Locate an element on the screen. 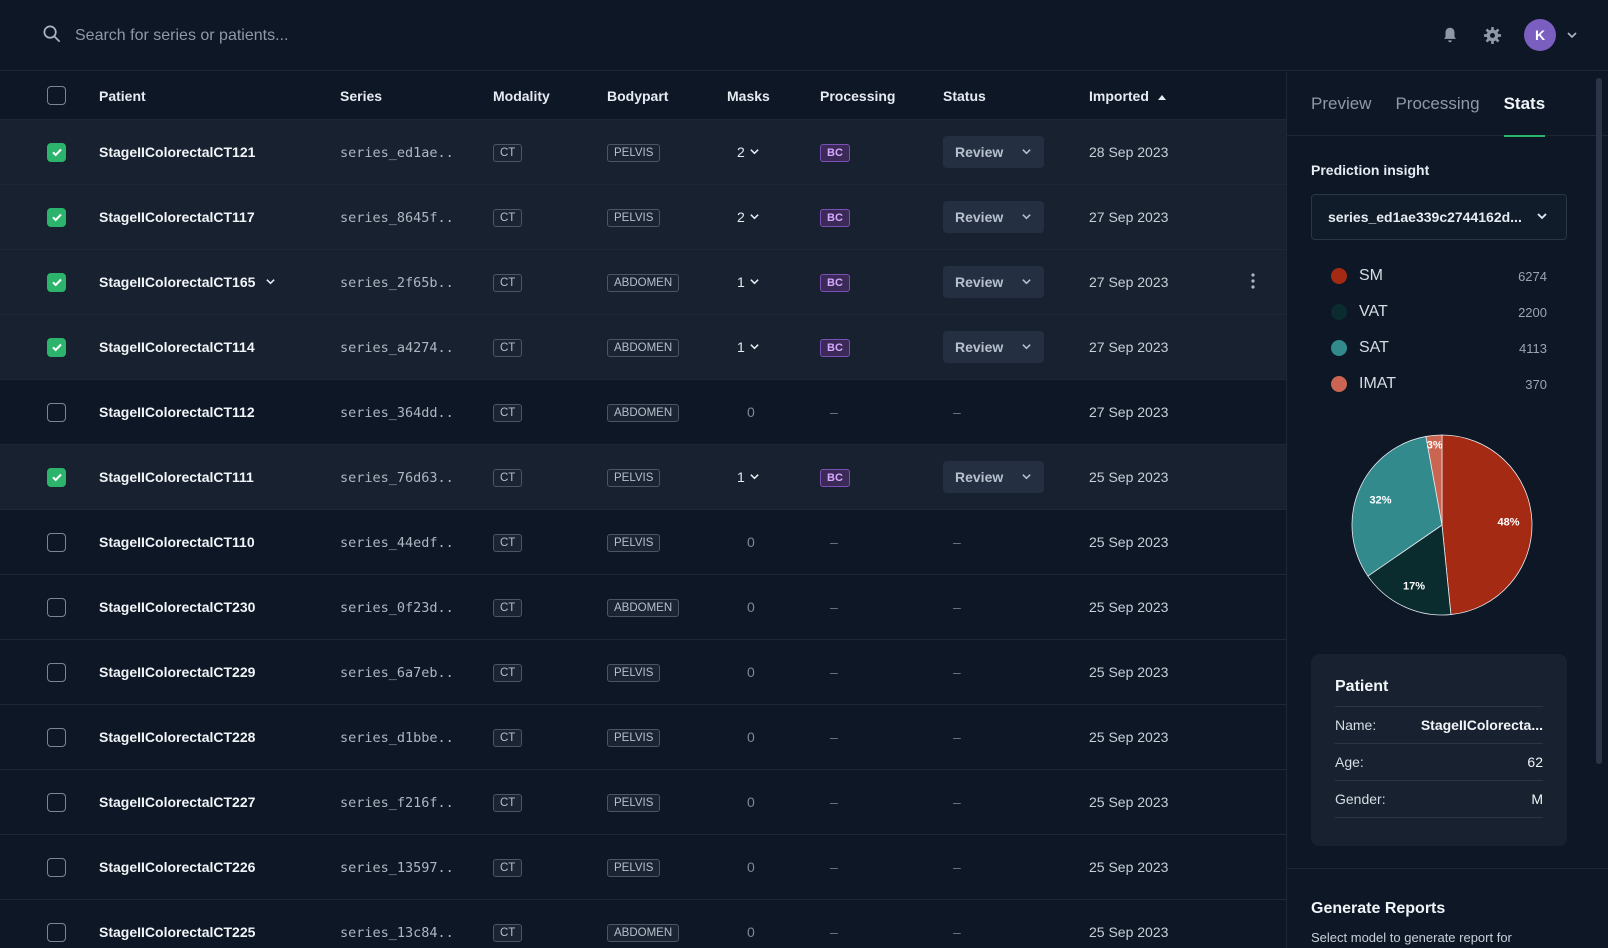 Image resolution: width=1608 pixels, height=948 pixels. header-modality: Modality is located at coordinates (550, 96).